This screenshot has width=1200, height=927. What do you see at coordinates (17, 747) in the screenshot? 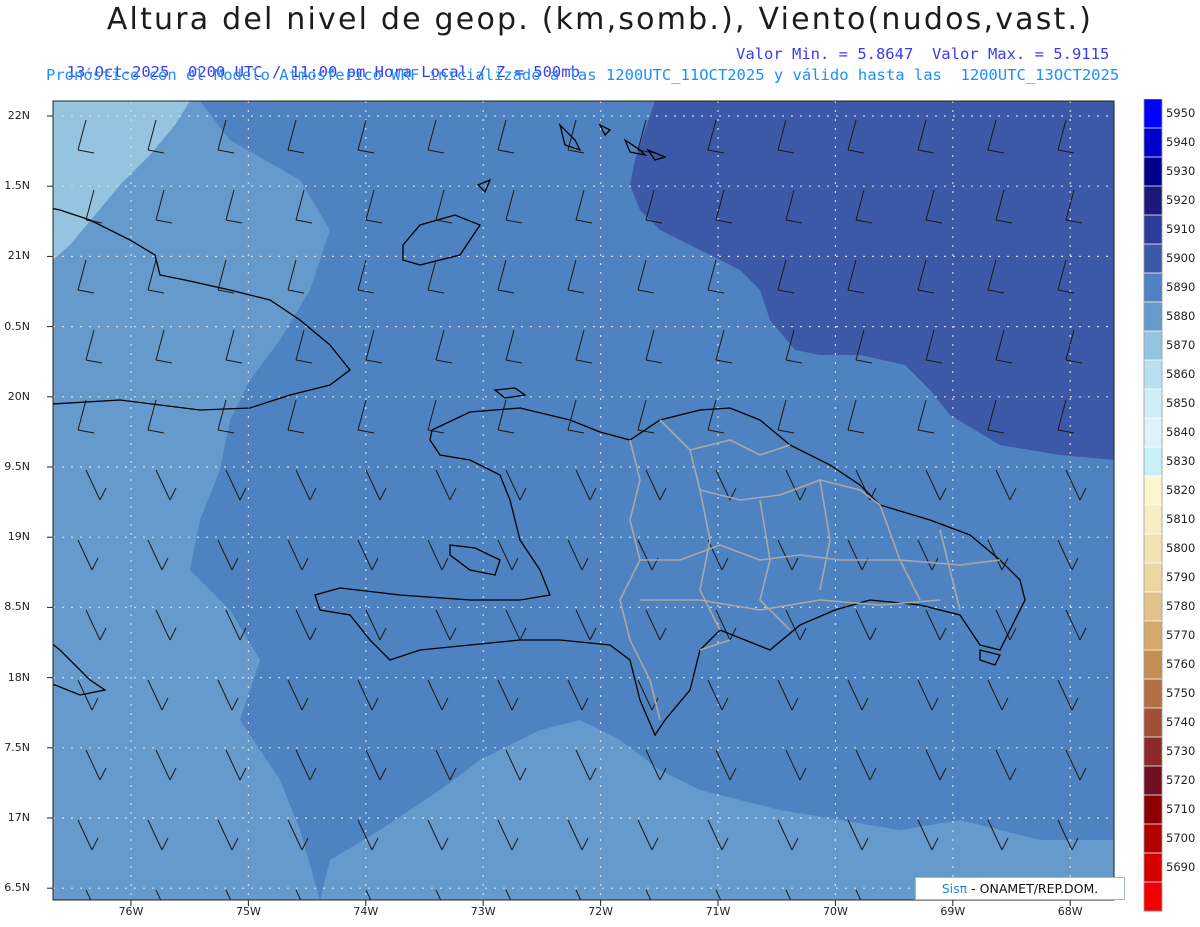
I see `latitude-label: 7.5N` at bounding box center [17, 747].